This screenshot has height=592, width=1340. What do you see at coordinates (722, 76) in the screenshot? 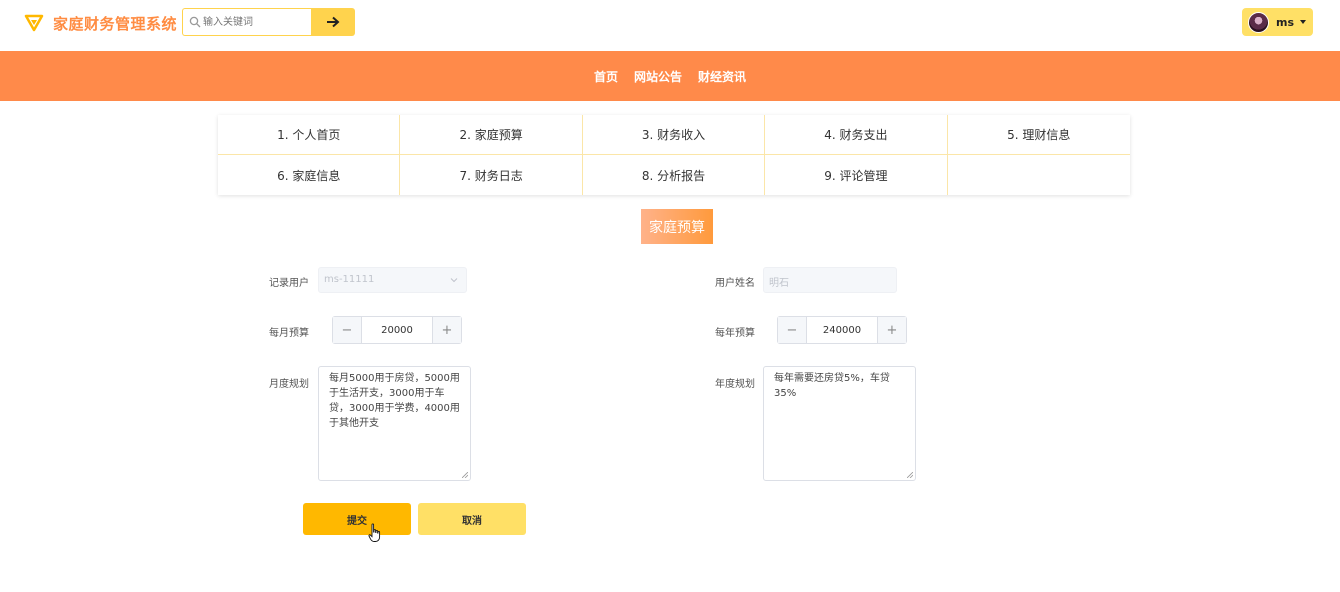
I see `nav-item-finance-news: 财经资讯` at bounding box center [722, 76].